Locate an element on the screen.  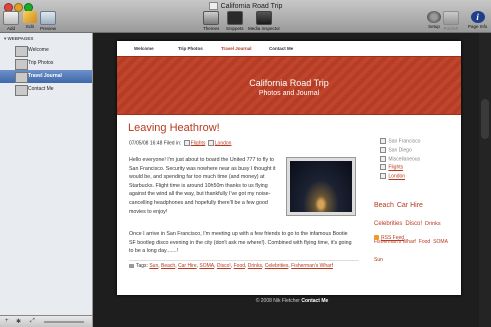
add-page-button: + is located at coordinates (7, 321).